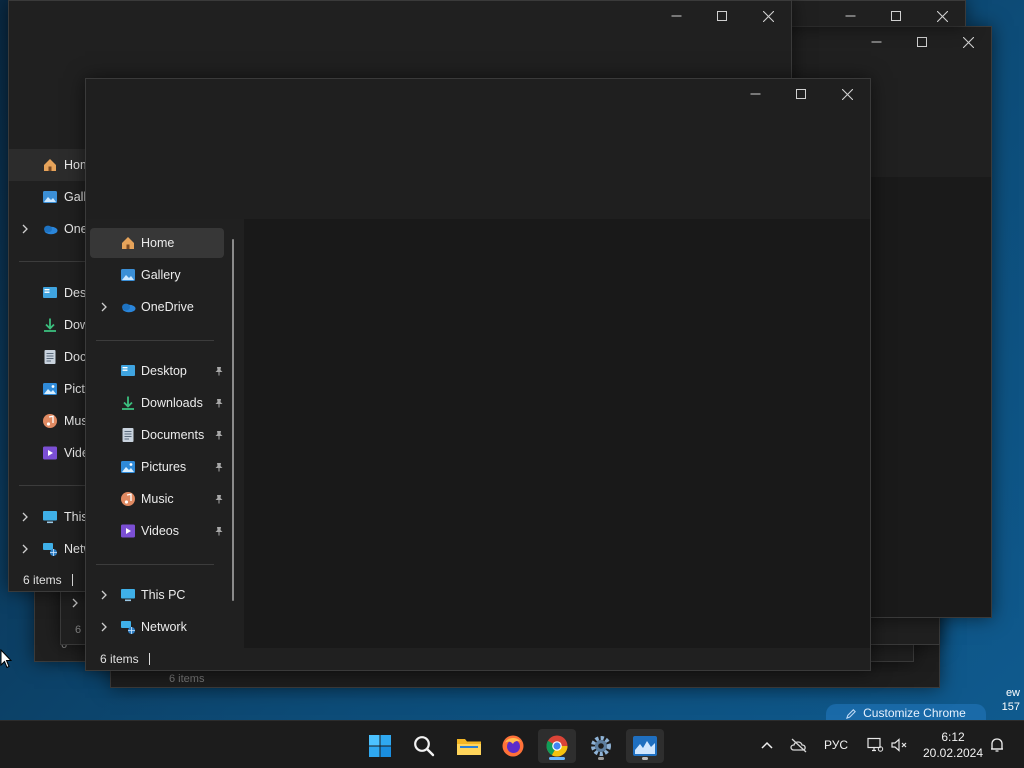  What do you see at coordinates (75, 549) in the screenshot?
I see `nav-label: Network` at bounding box center [75, 549].